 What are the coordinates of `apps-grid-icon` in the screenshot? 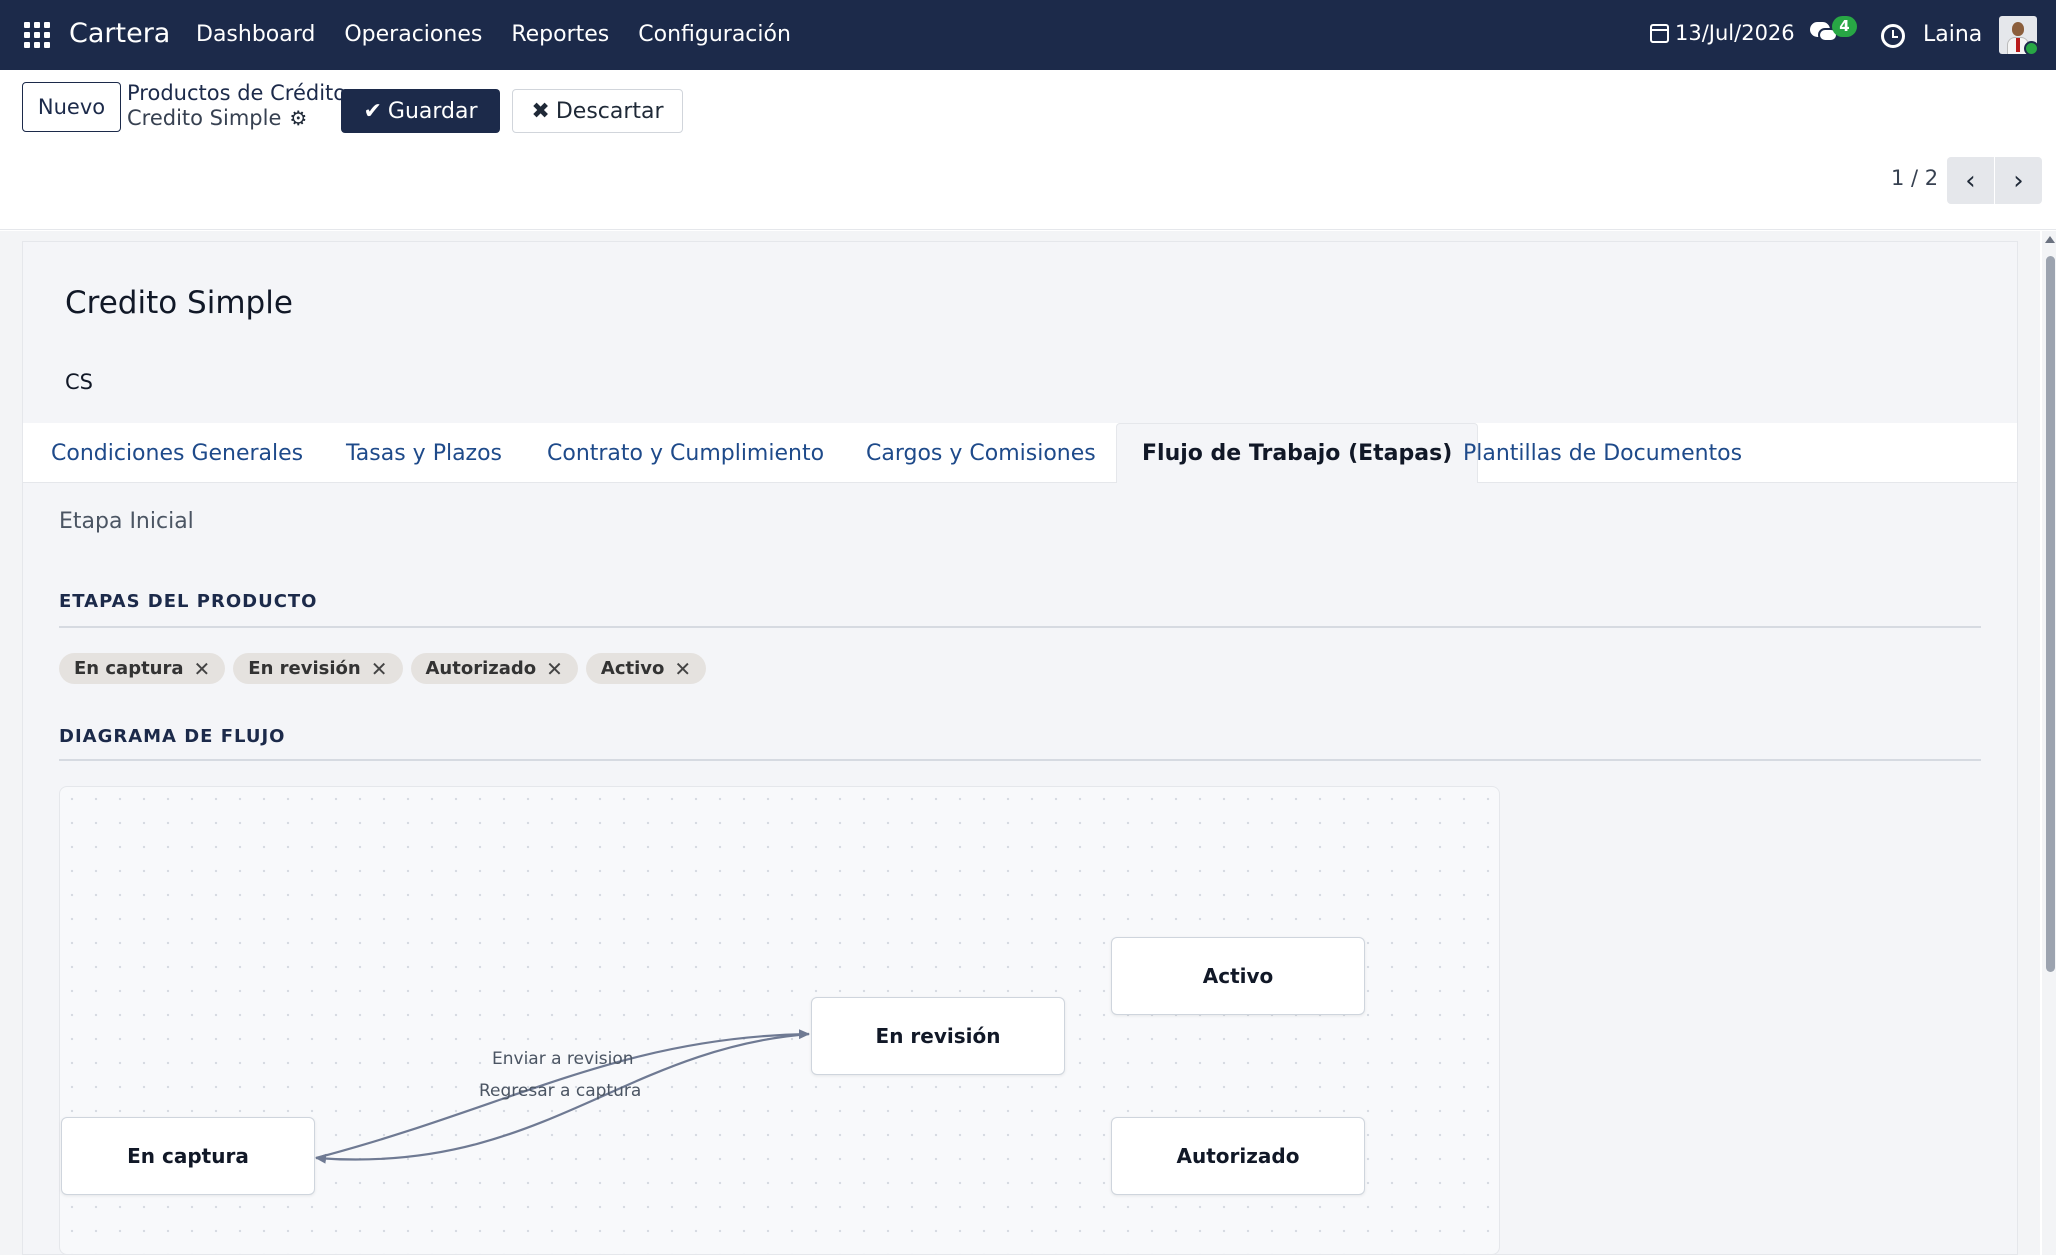 It's located at (37, 35).